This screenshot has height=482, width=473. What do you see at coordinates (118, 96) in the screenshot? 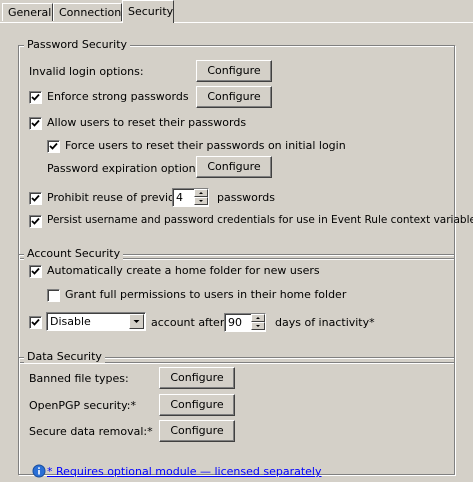
I see `enforce-strong-label: Enforce strong passwords` at bounding box center [118, 96].